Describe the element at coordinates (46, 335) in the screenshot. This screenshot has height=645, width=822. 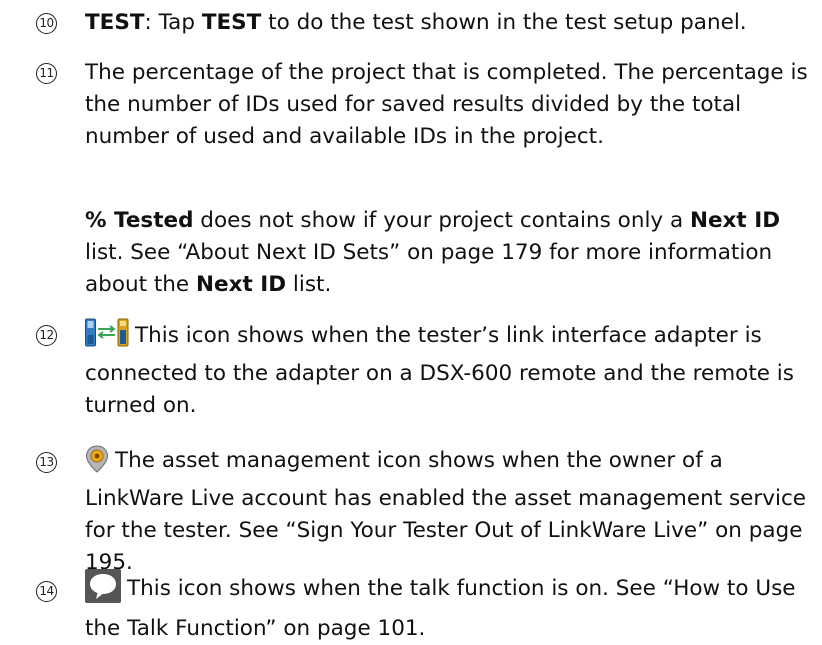
I see `item-number-12: 12` at that location.